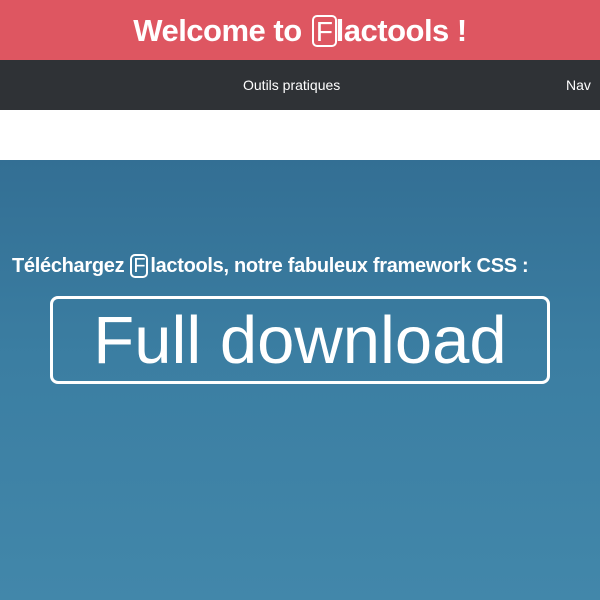 Image resolution: width=600 pixels, height=600 pixels. What do you see at coordinates (217, 30) in the screenshot?
I see `banner-prefix: Welcome to` at bounding box center [217, 30].